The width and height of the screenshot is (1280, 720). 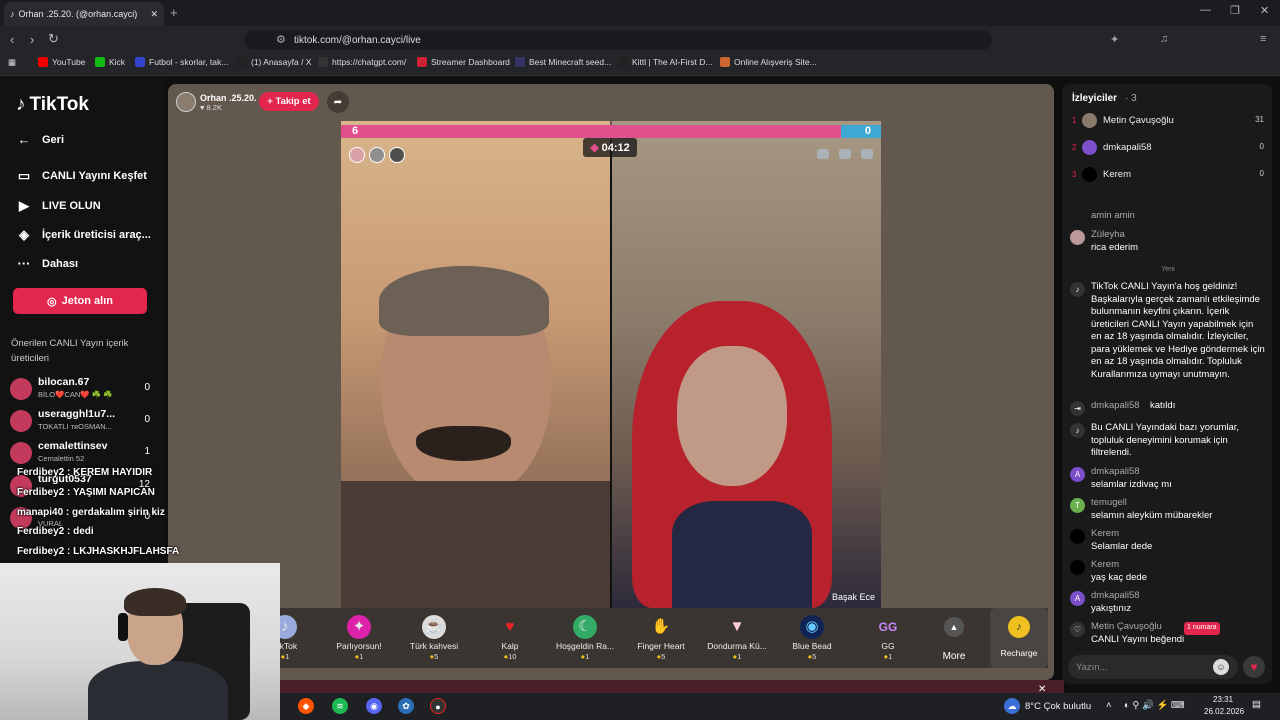 What do you see at coordinates (1012, 706) in the screenshot?
I see `weather-icon: ☁` at bounding box center [1012, 706].